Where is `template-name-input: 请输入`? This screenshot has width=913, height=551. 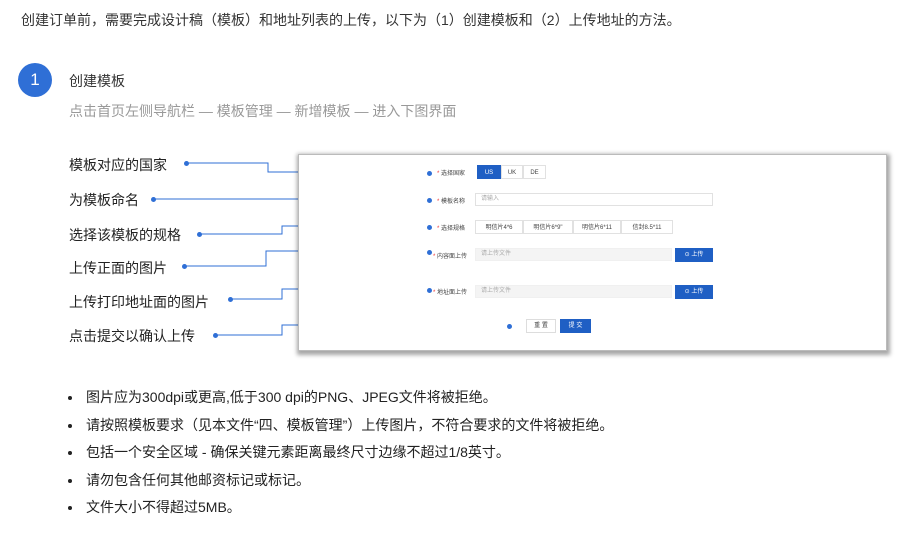 template-name-input: 请输入 is located at coordinates (594, 199).